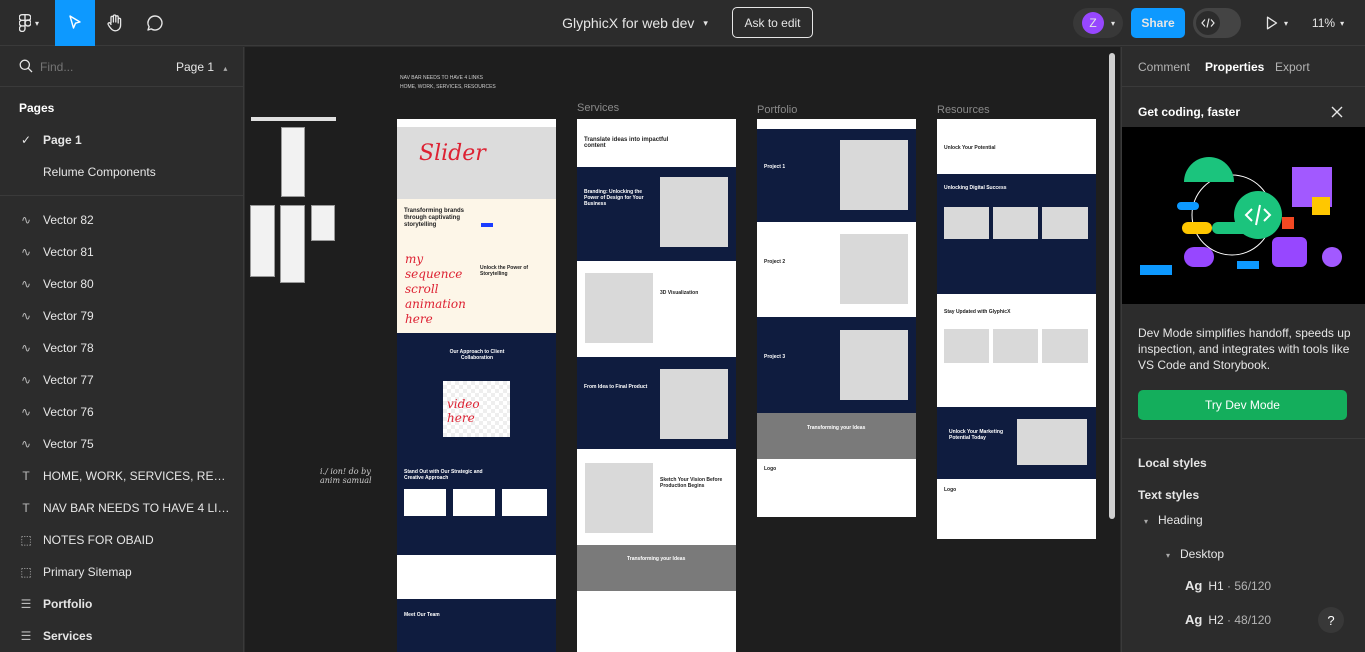 The image size is (1365, 652). What do you see at coordinates (121, 252) in the screenshot?
I see `layer-item: ∿ Vector 81` at bounding box center [121, 252].